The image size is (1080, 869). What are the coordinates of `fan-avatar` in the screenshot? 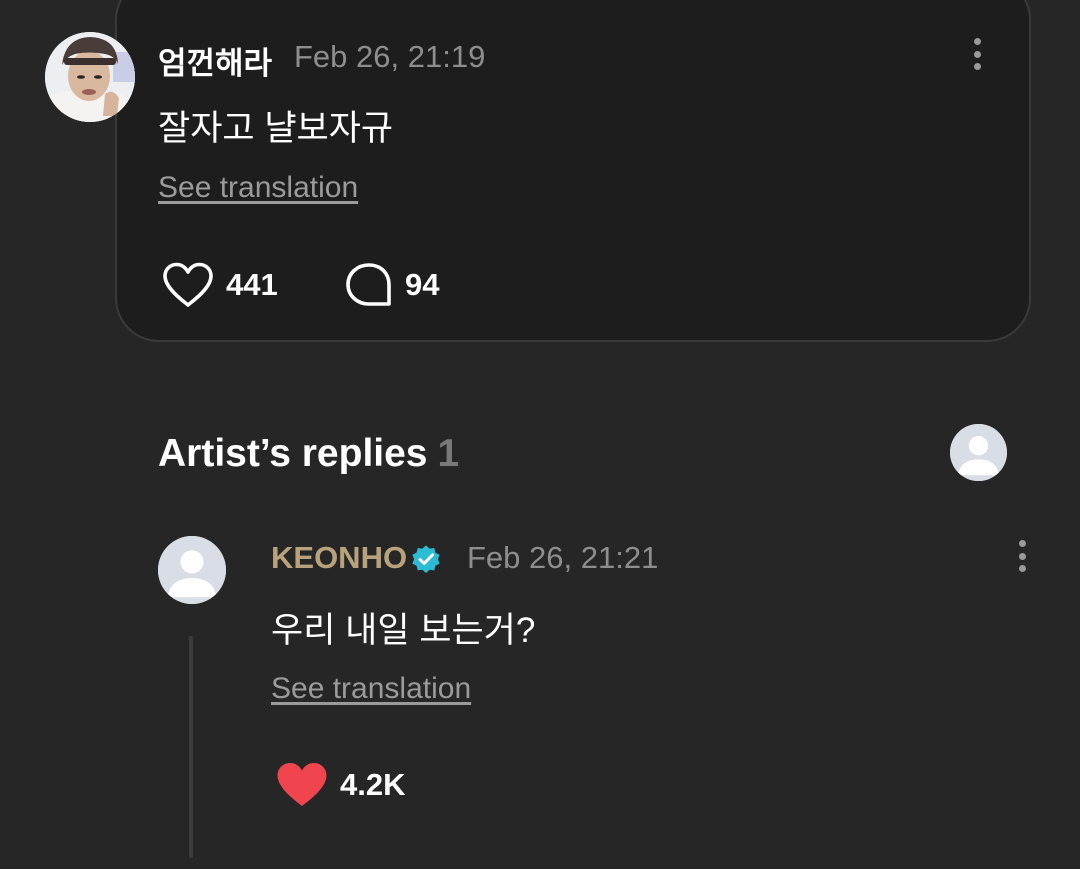 It's located at (90, 77).